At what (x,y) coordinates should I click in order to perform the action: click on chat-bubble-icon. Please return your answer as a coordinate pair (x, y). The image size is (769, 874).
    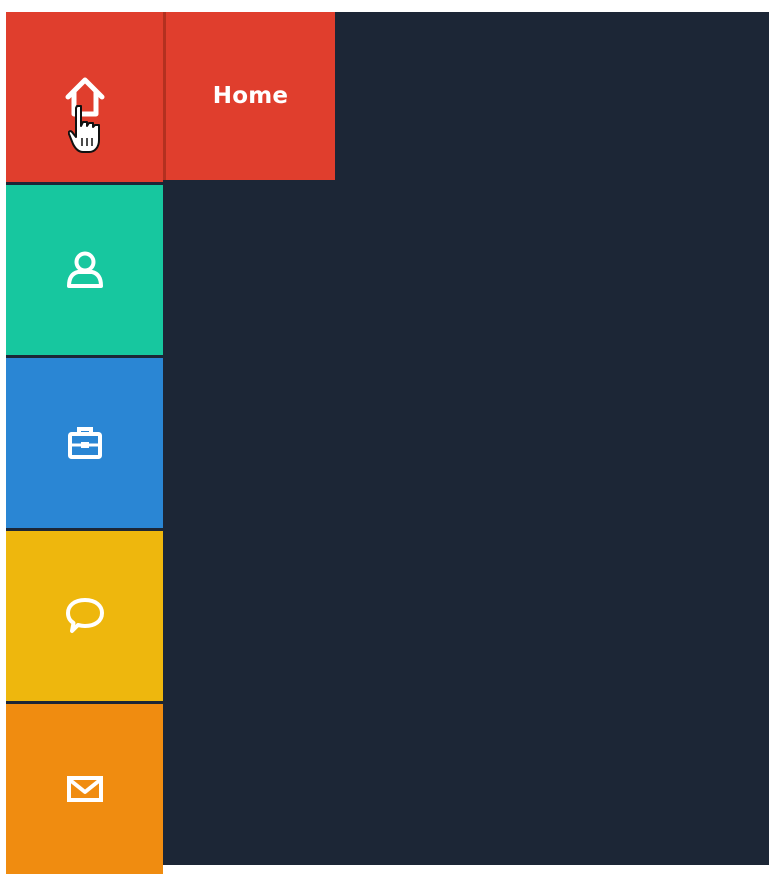
    Looking at the image, I should click on (85, 616).